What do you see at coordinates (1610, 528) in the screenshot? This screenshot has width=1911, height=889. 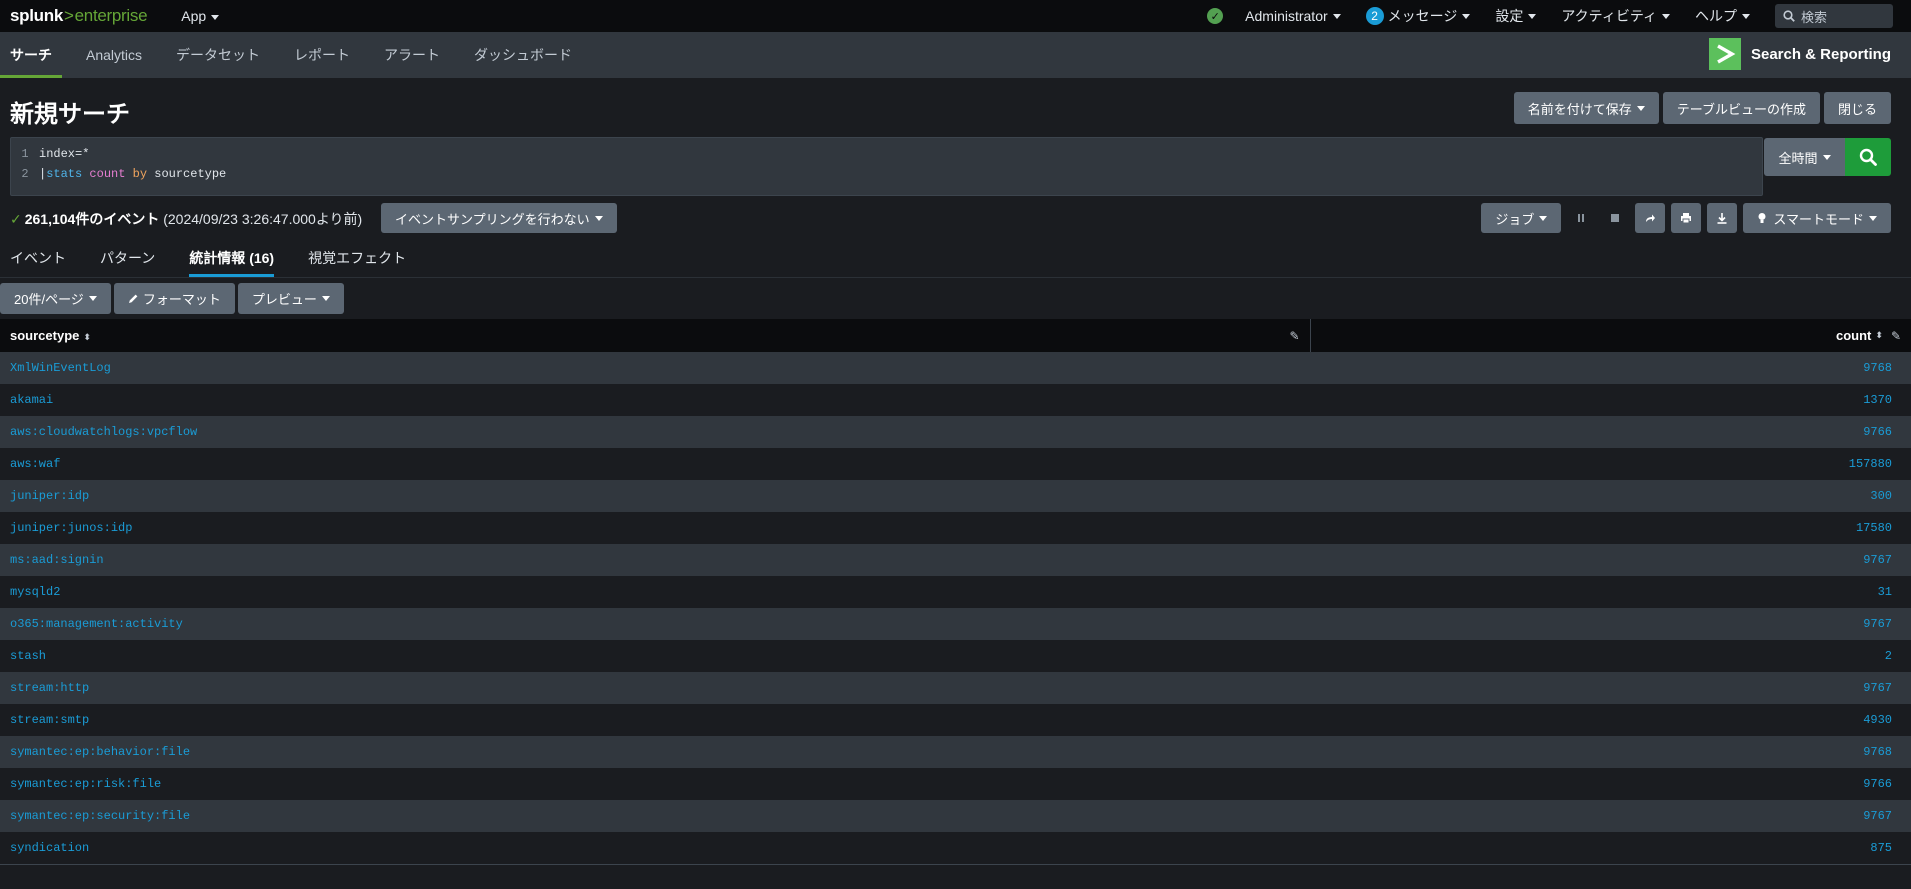 I see `count-cell: 17580` at bounding box center [1610, 528].